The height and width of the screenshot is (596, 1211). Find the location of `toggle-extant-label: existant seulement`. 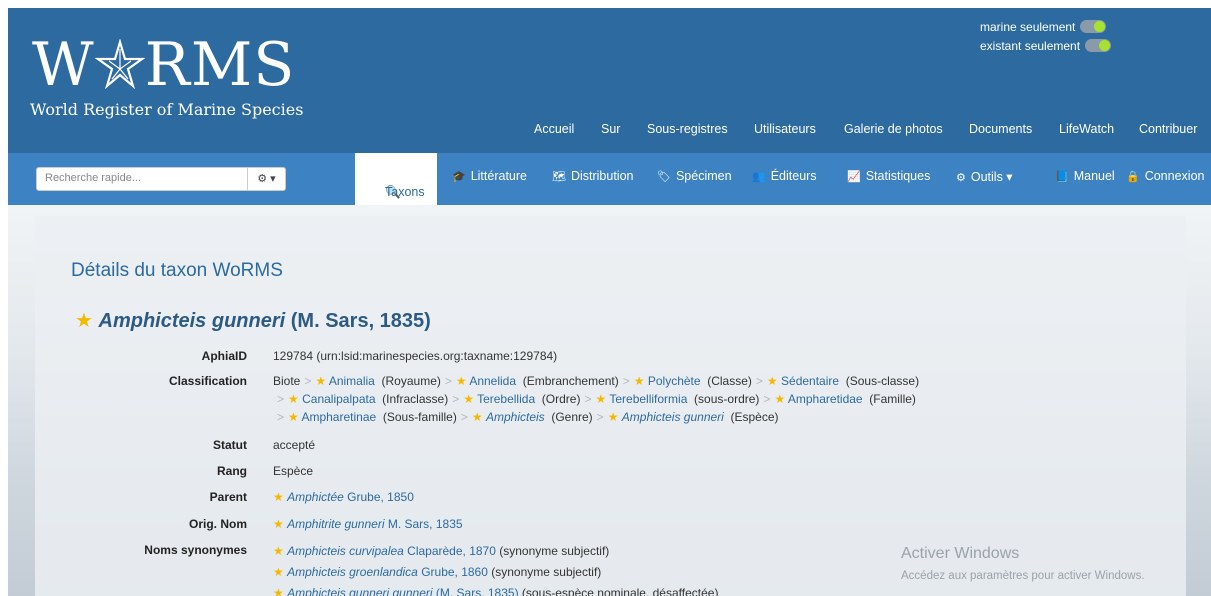

toggle-extant-label: existant seulement is located at coordinates (1030, 45).